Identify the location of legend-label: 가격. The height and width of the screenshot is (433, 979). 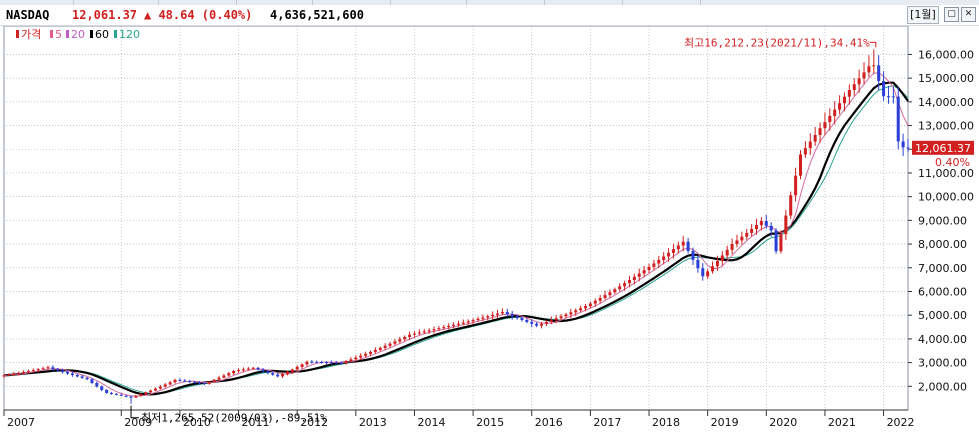
(31, 34).